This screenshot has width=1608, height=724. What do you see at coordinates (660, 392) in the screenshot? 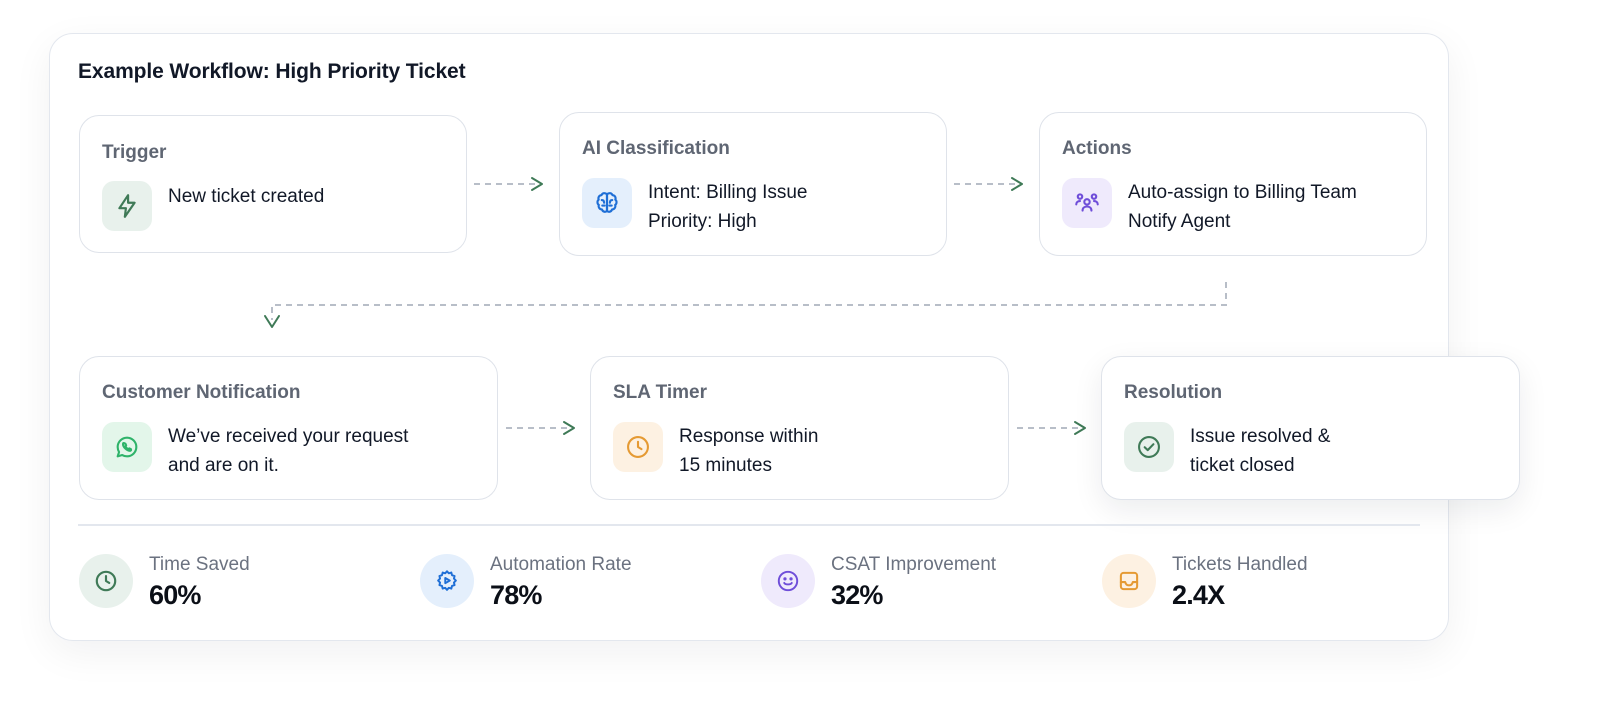
I see `step-title: SLA Timer` at bounding box center [660, 392].